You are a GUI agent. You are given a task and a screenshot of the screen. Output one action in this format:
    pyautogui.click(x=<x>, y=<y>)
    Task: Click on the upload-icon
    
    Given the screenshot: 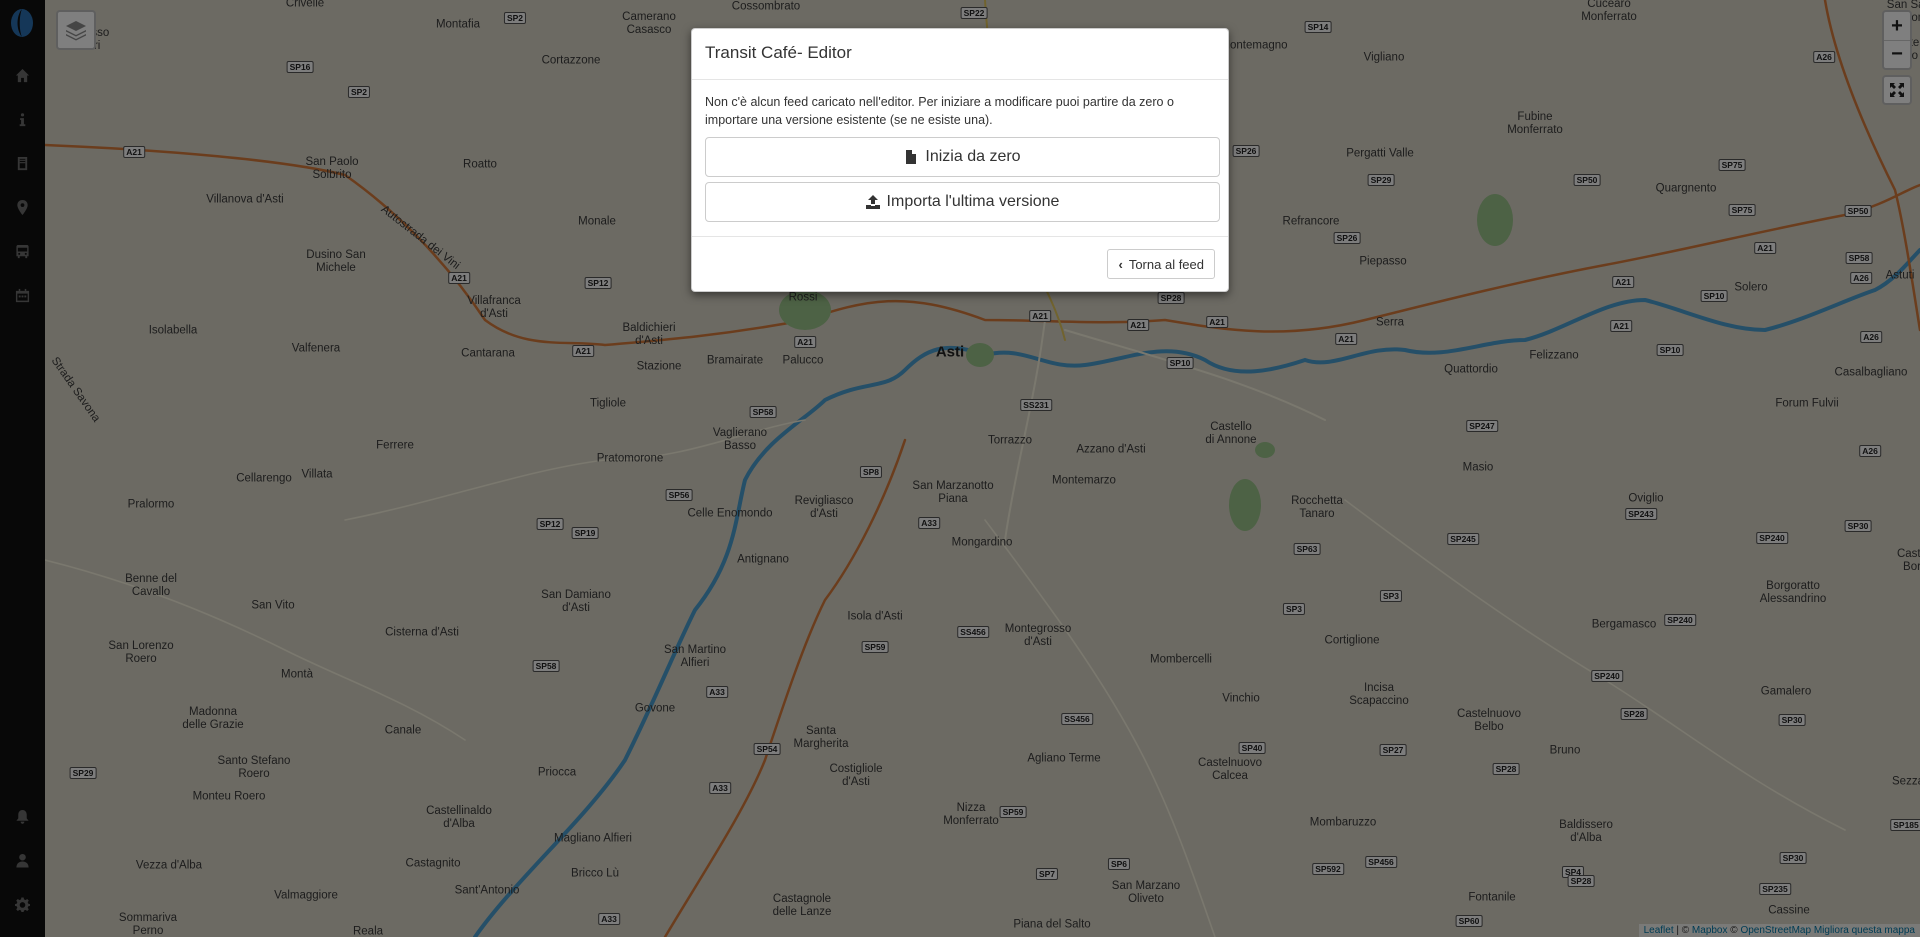 What is the action you would take?
    pyautogui.click(x=872, y=202)
    